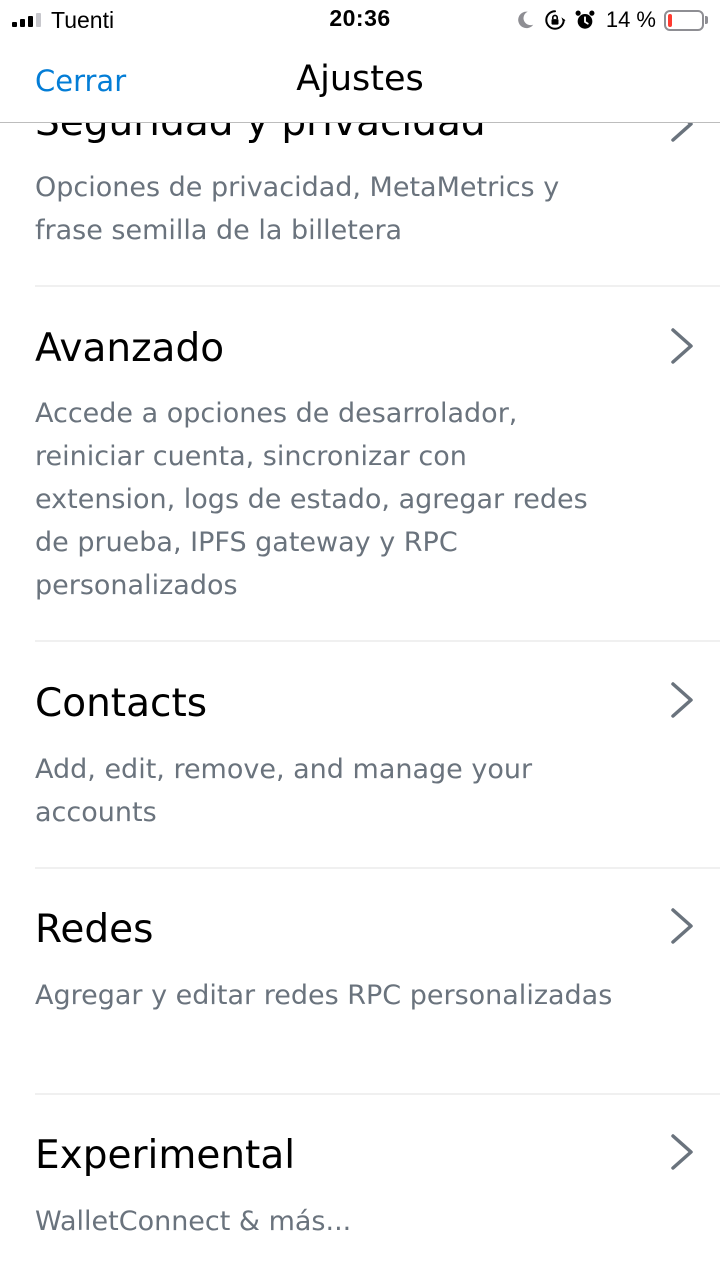 The image size is (720, 1280). I want to click on setting-title: Contacts, so click(121, 703).